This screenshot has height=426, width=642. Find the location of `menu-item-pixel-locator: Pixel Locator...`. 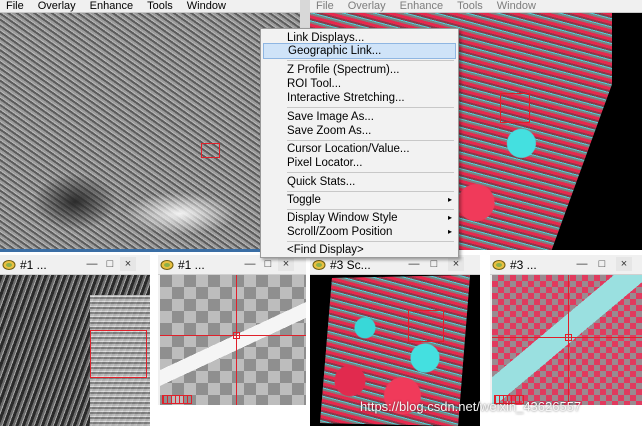

menu-item-pixel-locator: Pixel Locator... is located at coordinates (359, 163).